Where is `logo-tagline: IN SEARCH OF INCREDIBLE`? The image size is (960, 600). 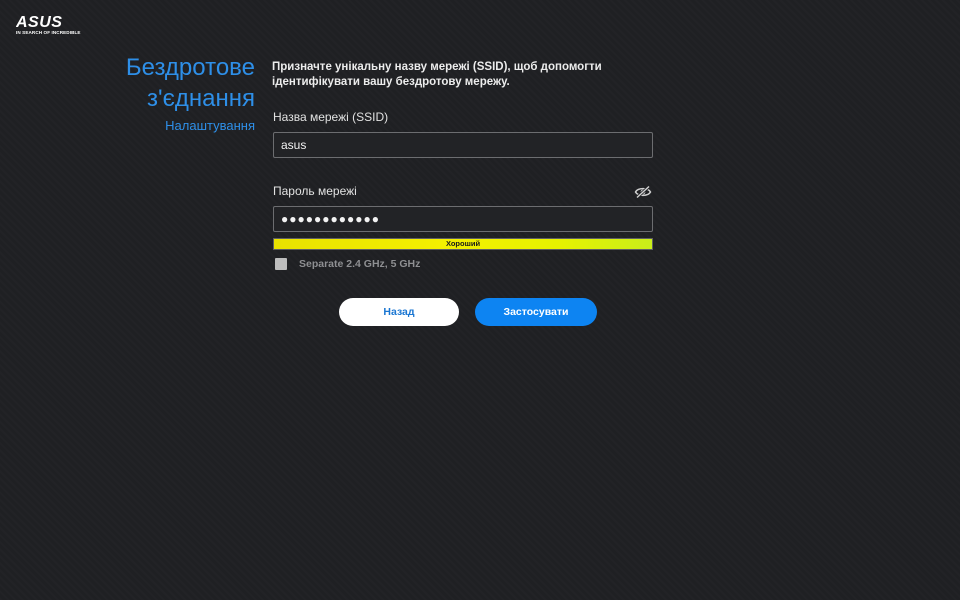 logo-tagline: IN SEARCH OF INCREDIBLE is located at coordinates (48, 32).